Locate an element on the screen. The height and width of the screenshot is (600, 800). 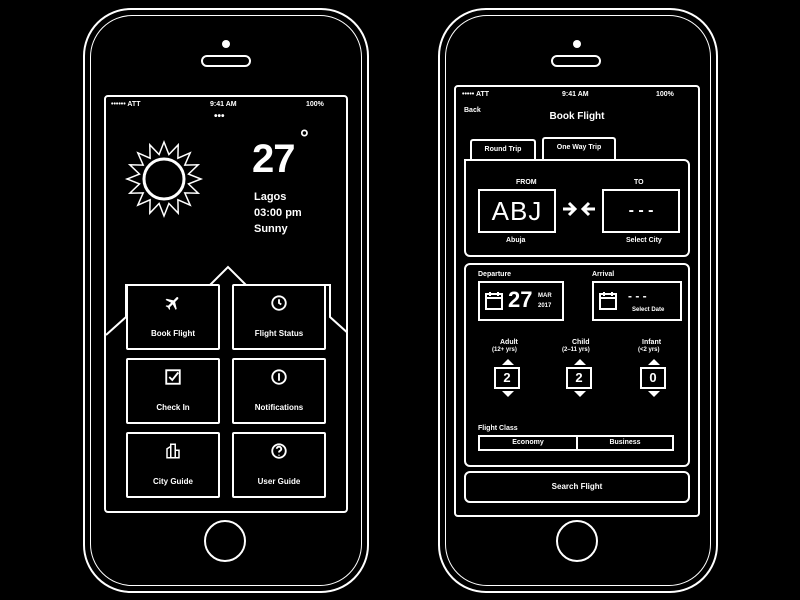
airplane-icon is located at coordinates (172, 303).